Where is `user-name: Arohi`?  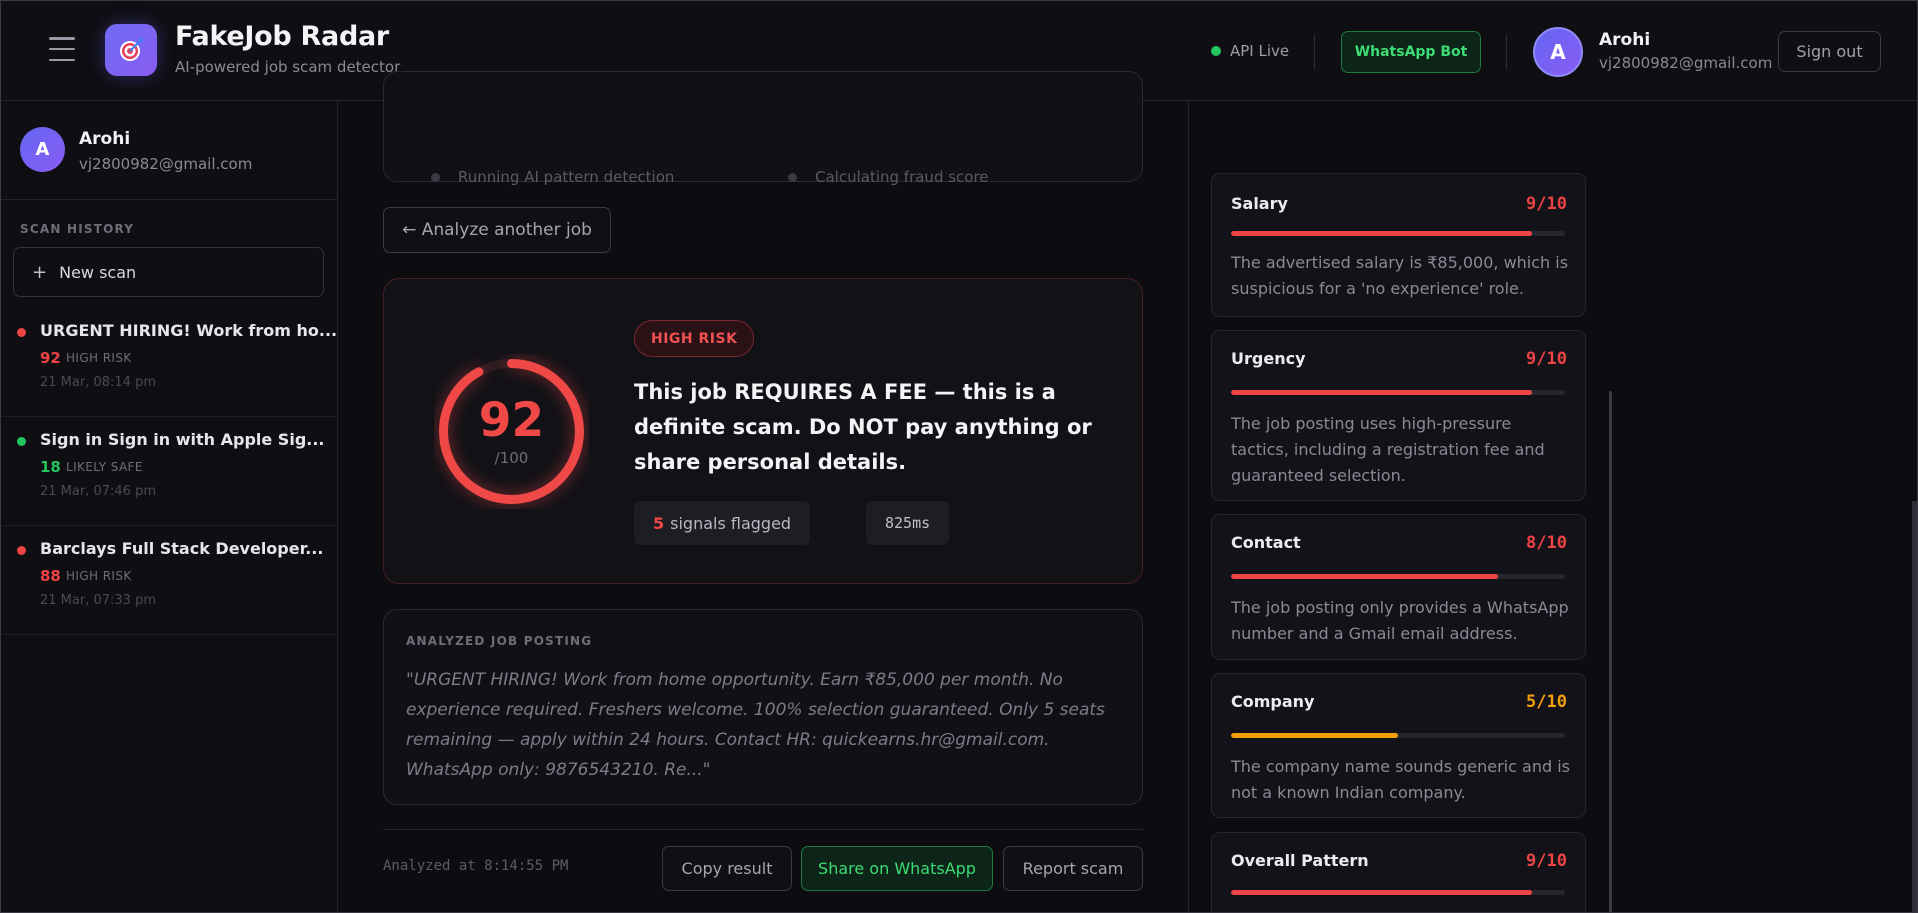
user-name: Arohi is located at coordinates (1625, 40).